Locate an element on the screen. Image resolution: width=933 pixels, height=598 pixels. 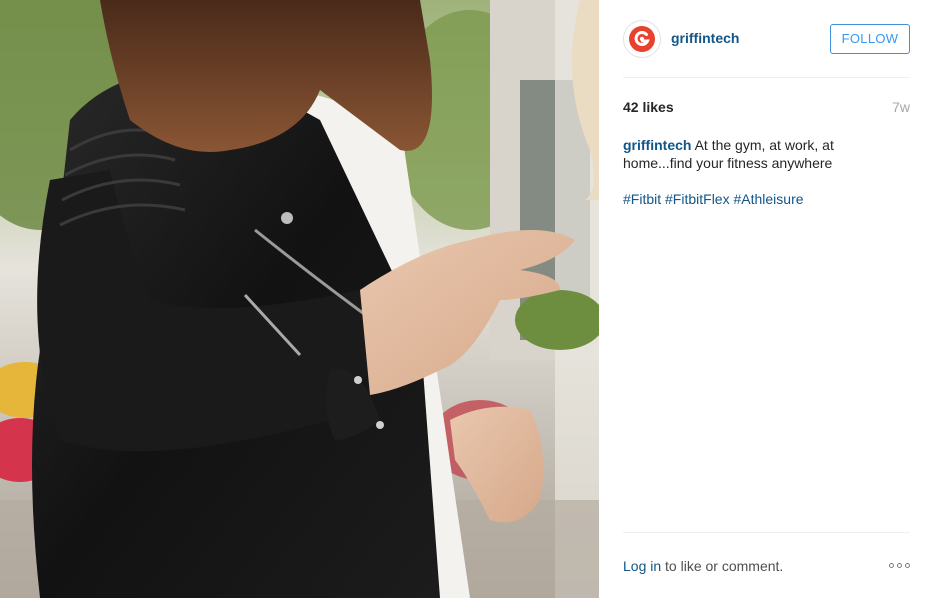
post-age: 7w is located at coordinates (901, 107).